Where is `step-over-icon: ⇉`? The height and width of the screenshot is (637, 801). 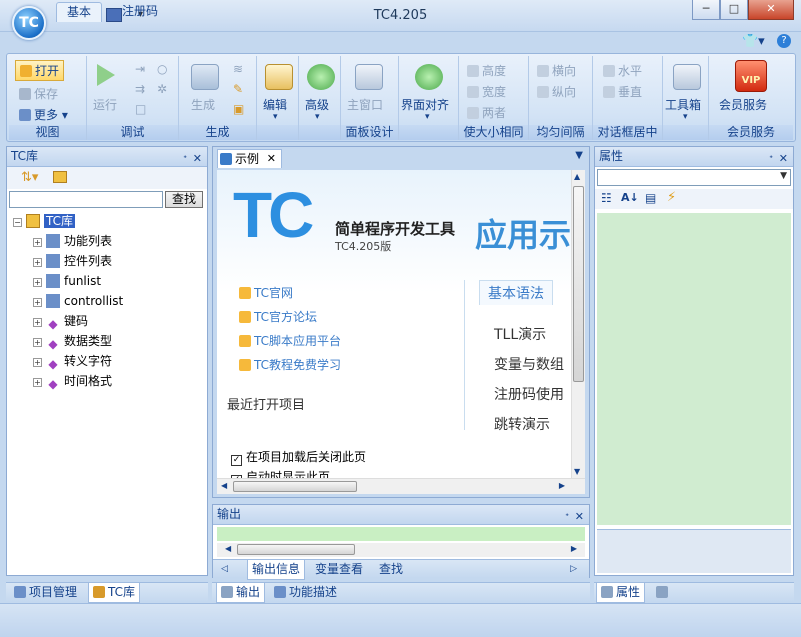 step-over-icon: ⇉ is located at coordinates (140, 89).